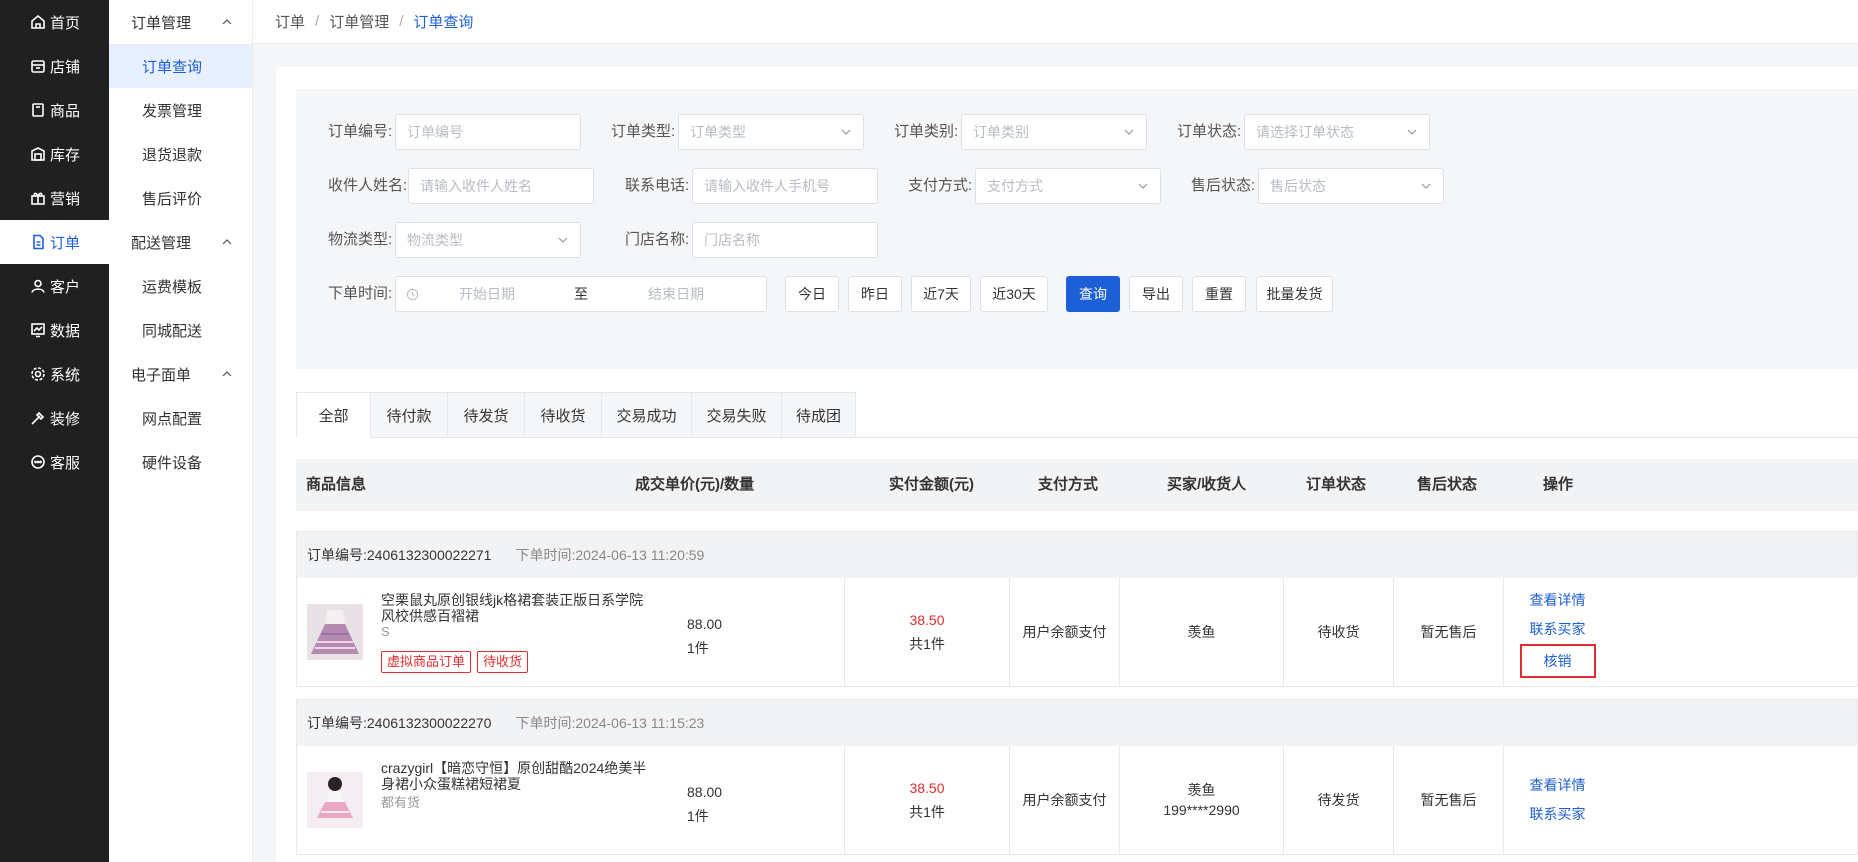  What do you see at coordinates (359, 21) in the screenshot?
I see `breadcrumb-item: 订单管理` at bounding box center [359, 21].